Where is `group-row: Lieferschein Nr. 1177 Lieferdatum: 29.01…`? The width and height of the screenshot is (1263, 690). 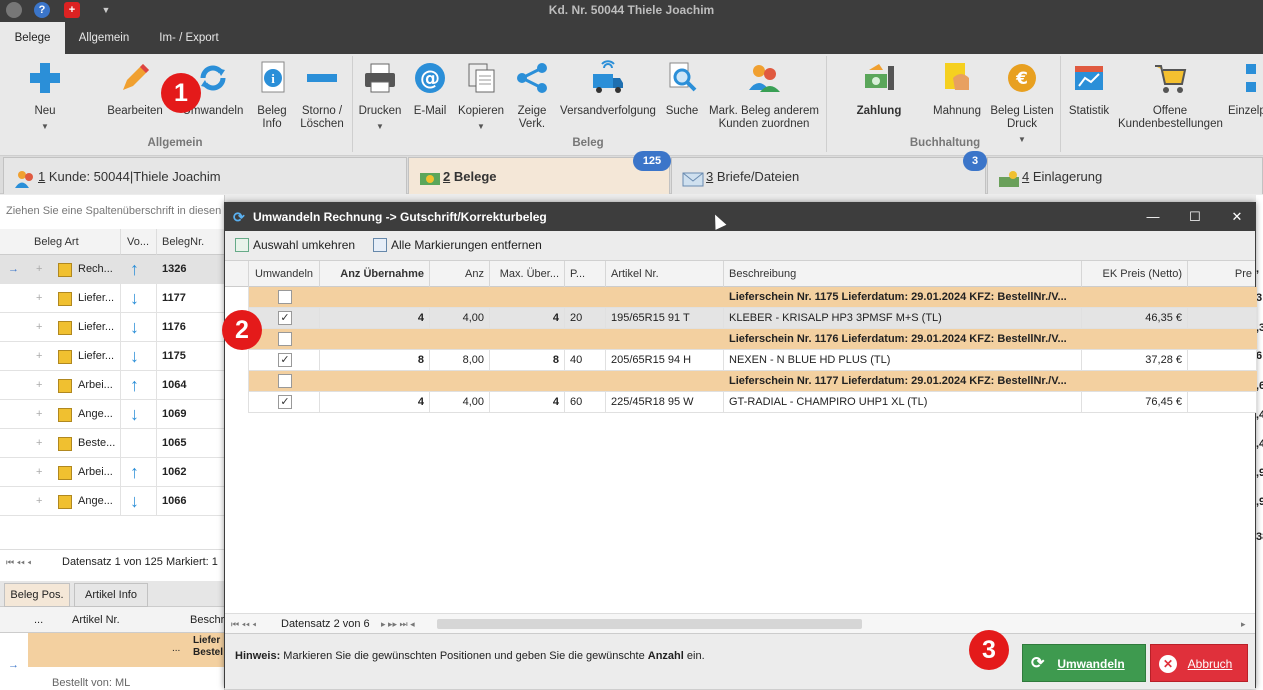
group-row: Lieferschein Nr. 1177 Lieferdatum: 29.01… is located at coordinates (753, 381).